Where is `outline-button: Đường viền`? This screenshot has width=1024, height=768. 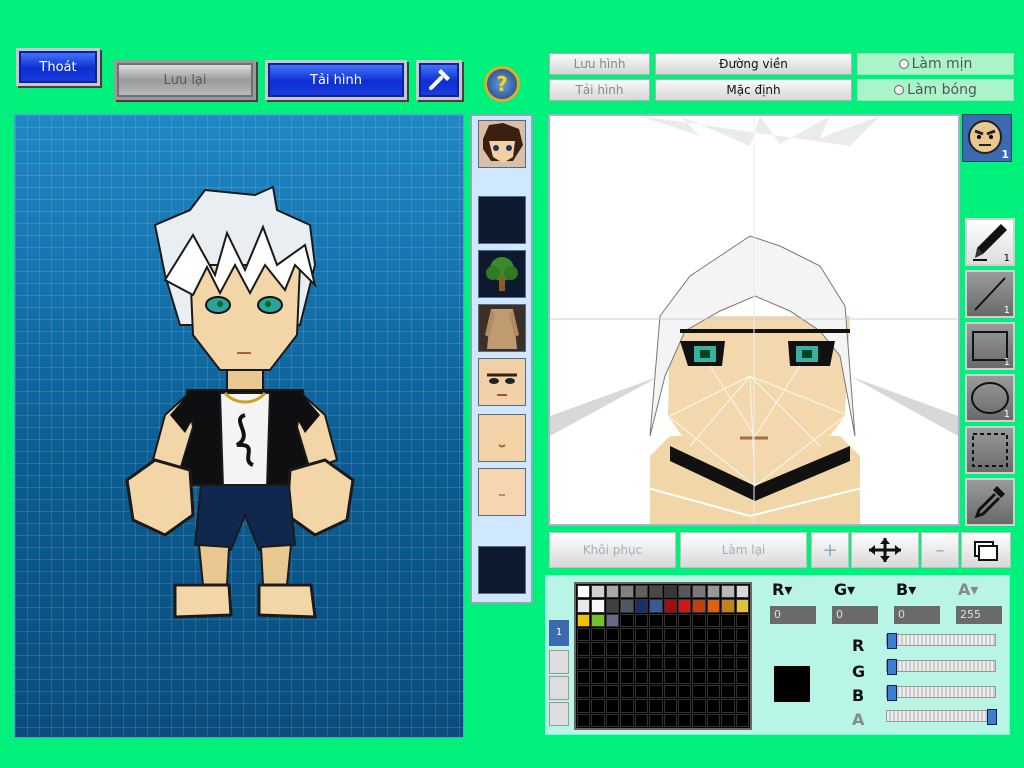
outline-button: Đường viền is located at coordinates (753, 64).